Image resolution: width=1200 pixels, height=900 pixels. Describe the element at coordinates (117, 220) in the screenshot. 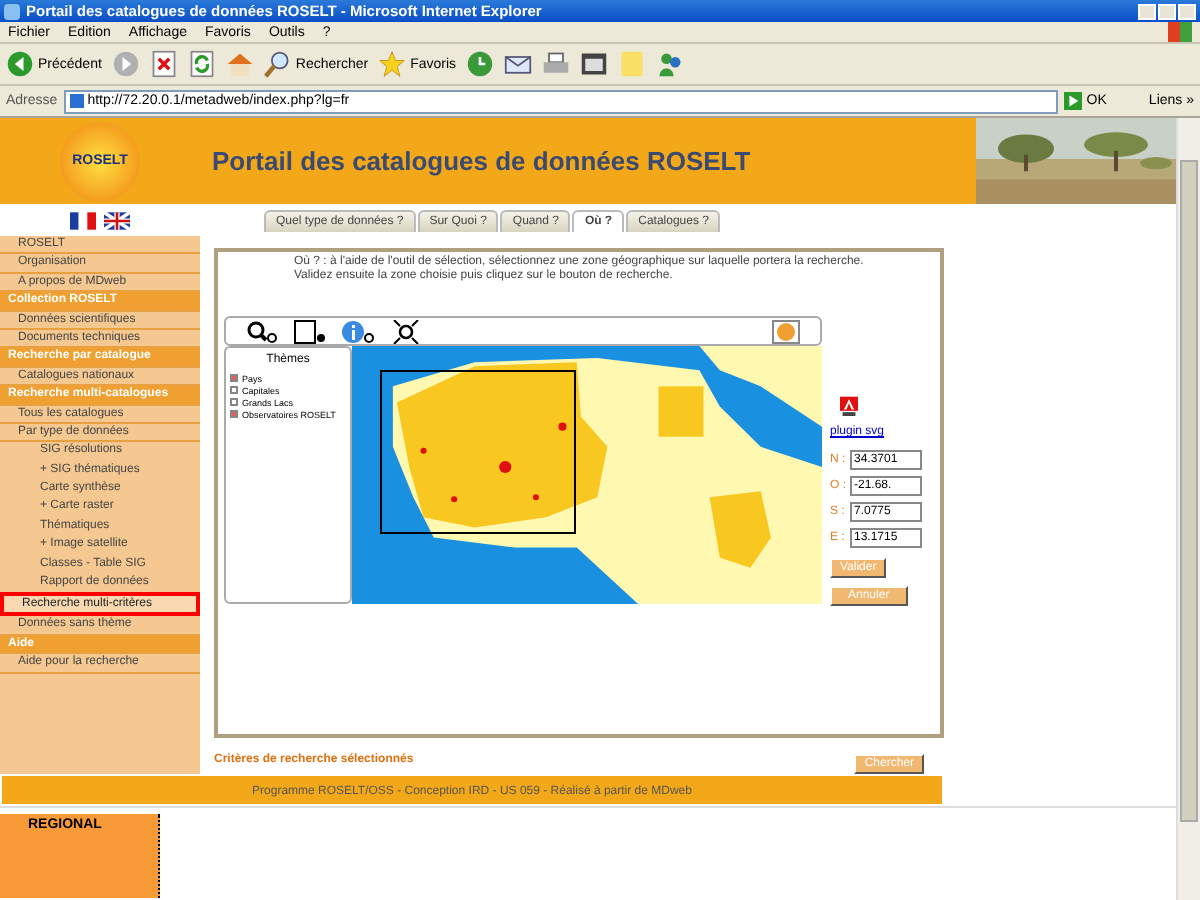

I see `british-flag-icon` at that location.